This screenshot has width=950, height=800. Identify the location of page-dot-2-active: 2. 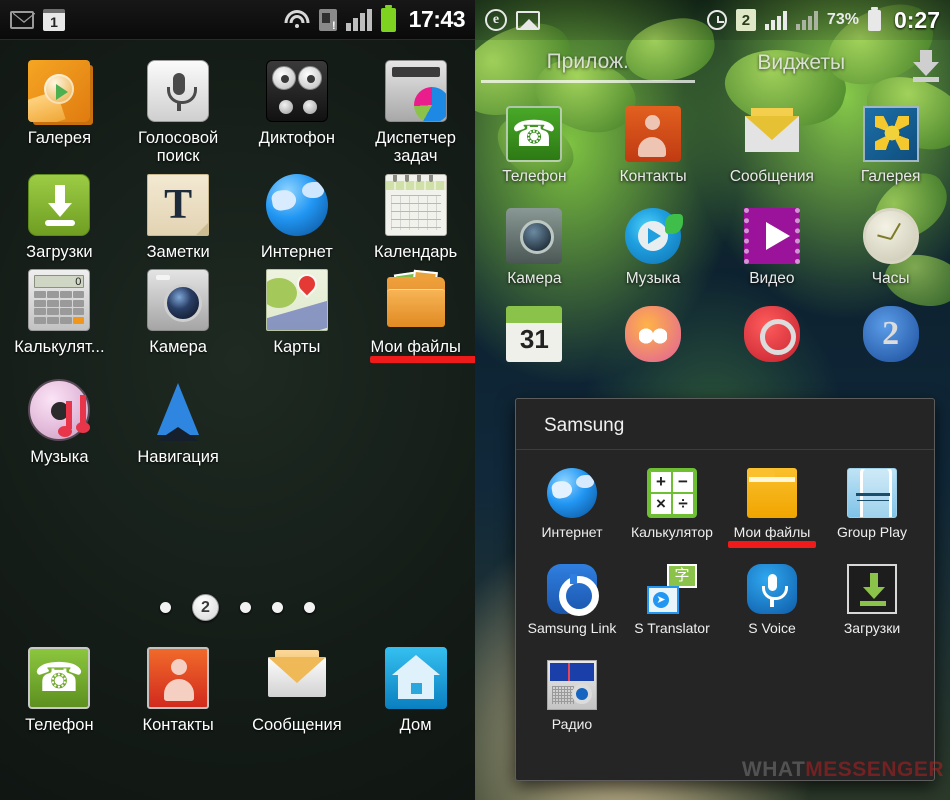
(205, 608).